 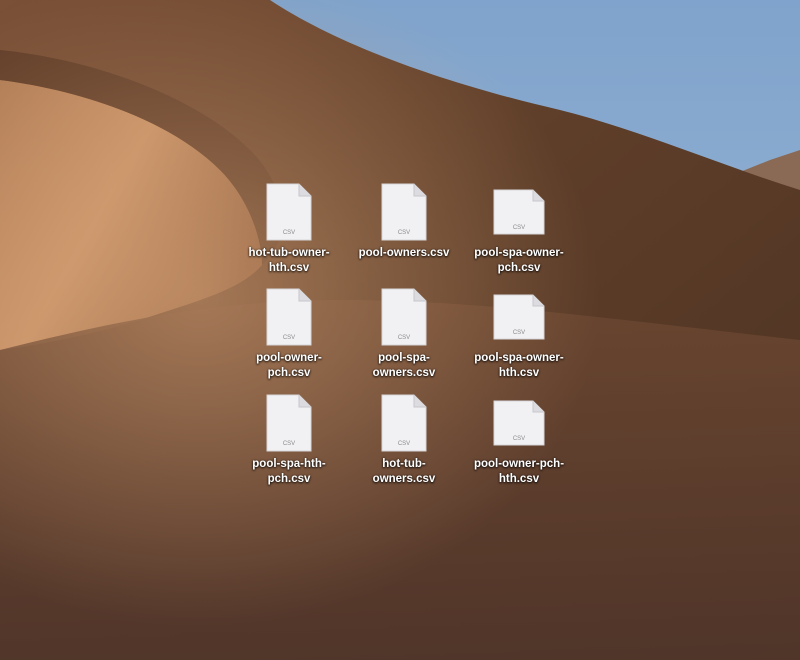 I want to click on desktop-file-pool-spa-owner-hth: CSV pool-spa-owner- hth.csv, so click(x=519, y=334).